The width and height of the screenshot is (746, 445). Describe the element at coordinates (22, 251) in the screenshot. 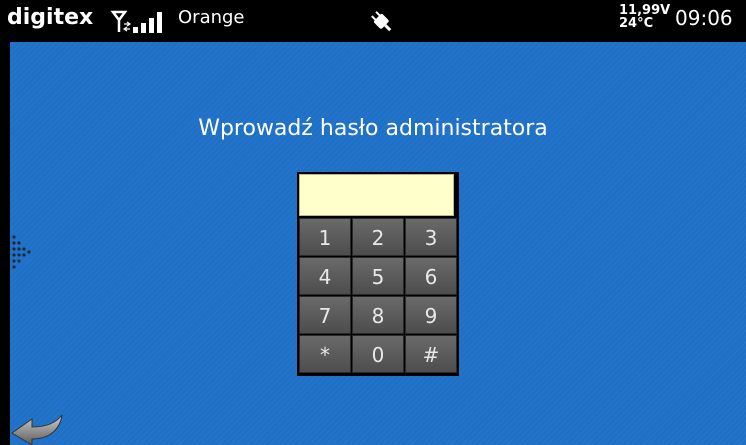

I see `drawer-handle-icon` at that location.